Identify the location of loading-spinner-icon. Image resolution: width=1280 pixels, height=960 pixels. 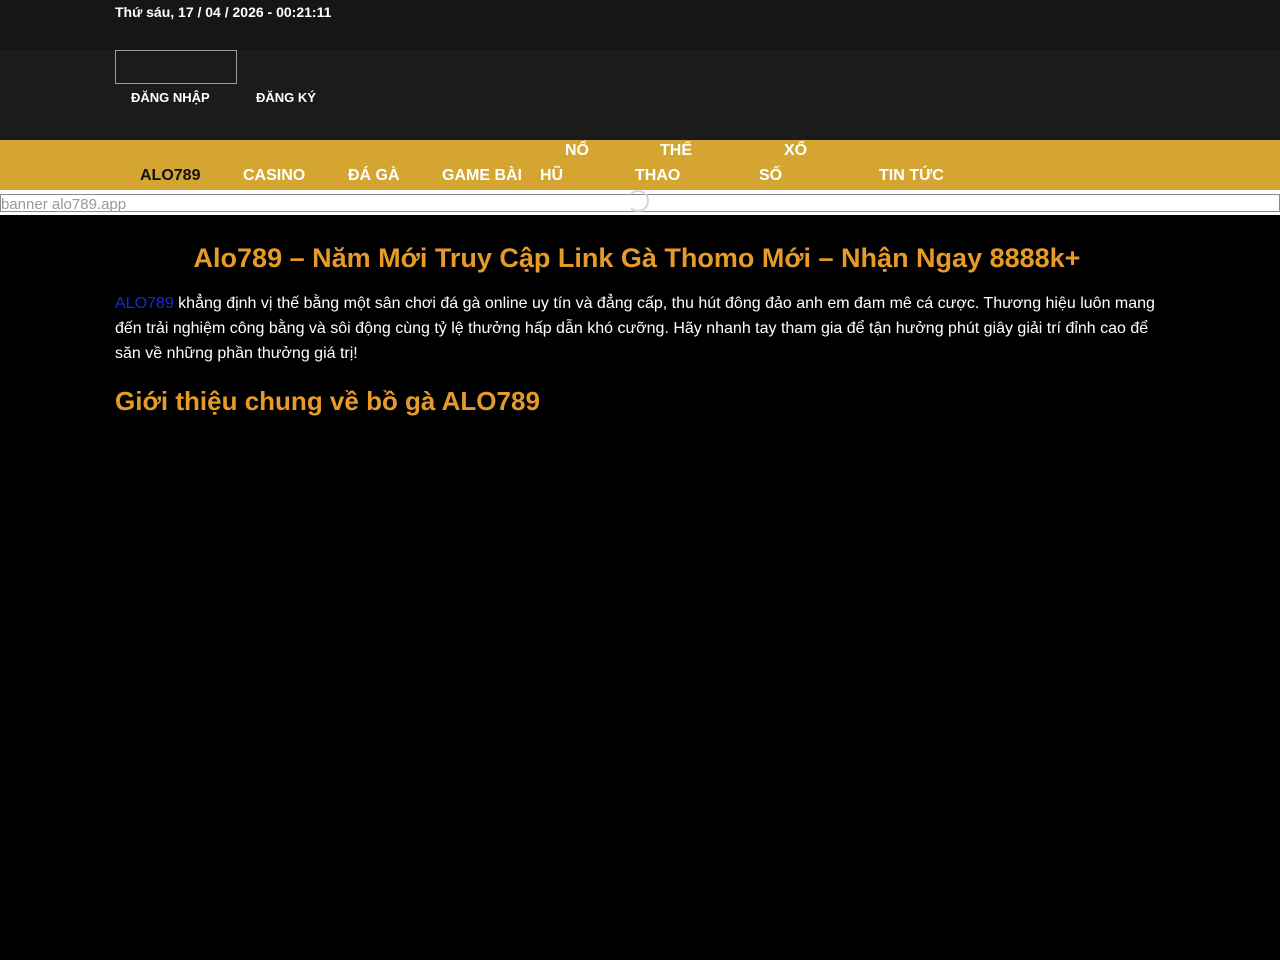
(638, 201).